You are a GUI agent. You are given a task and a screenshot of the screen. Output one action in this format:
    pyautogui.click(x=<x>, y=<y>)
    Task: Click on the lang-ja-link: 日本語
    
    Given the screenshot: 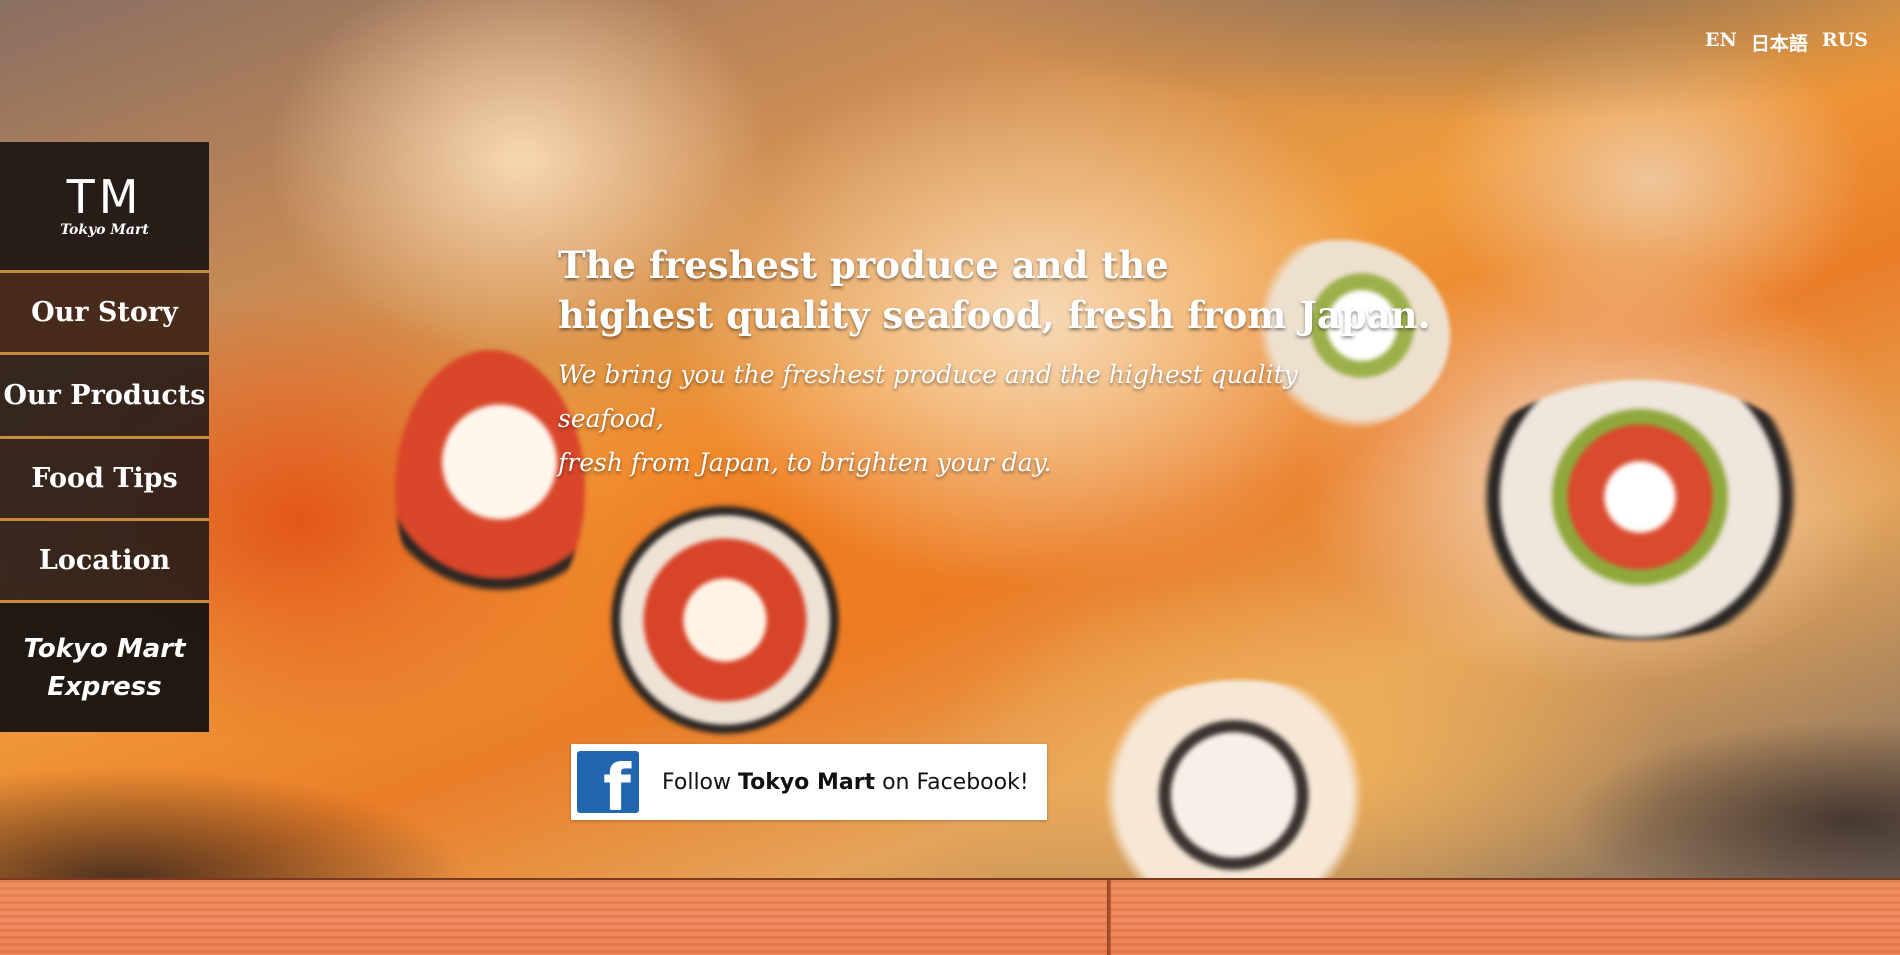 What is the action you would take?
    pyautogui.click(x=1779, y=42)
    